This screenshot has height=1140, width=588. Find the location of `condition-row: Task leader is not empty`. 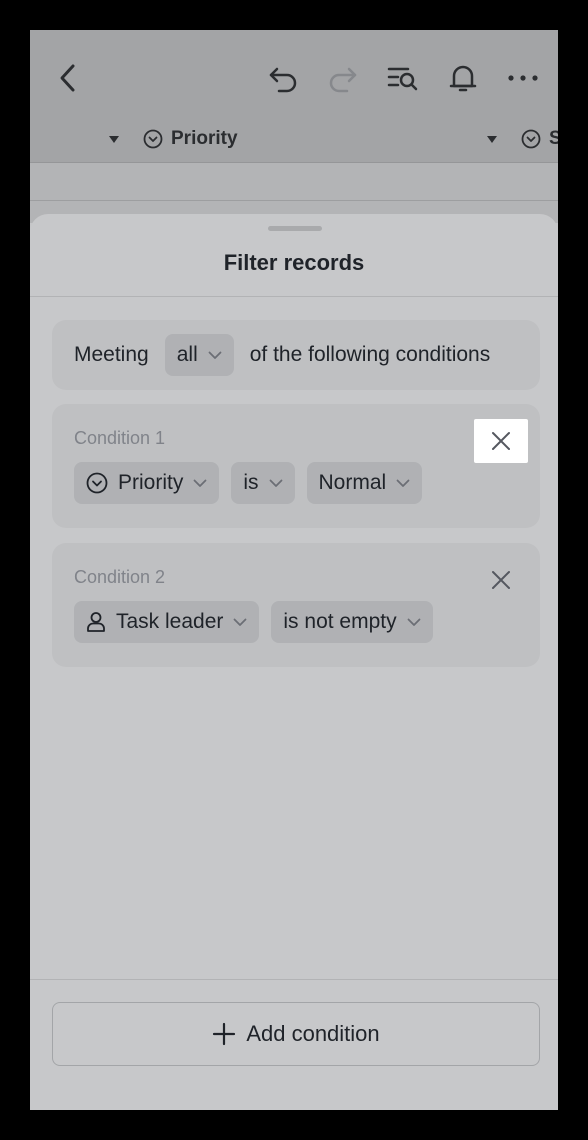

condition-row: Task leader is not empty is located at coordinates (253, 622).